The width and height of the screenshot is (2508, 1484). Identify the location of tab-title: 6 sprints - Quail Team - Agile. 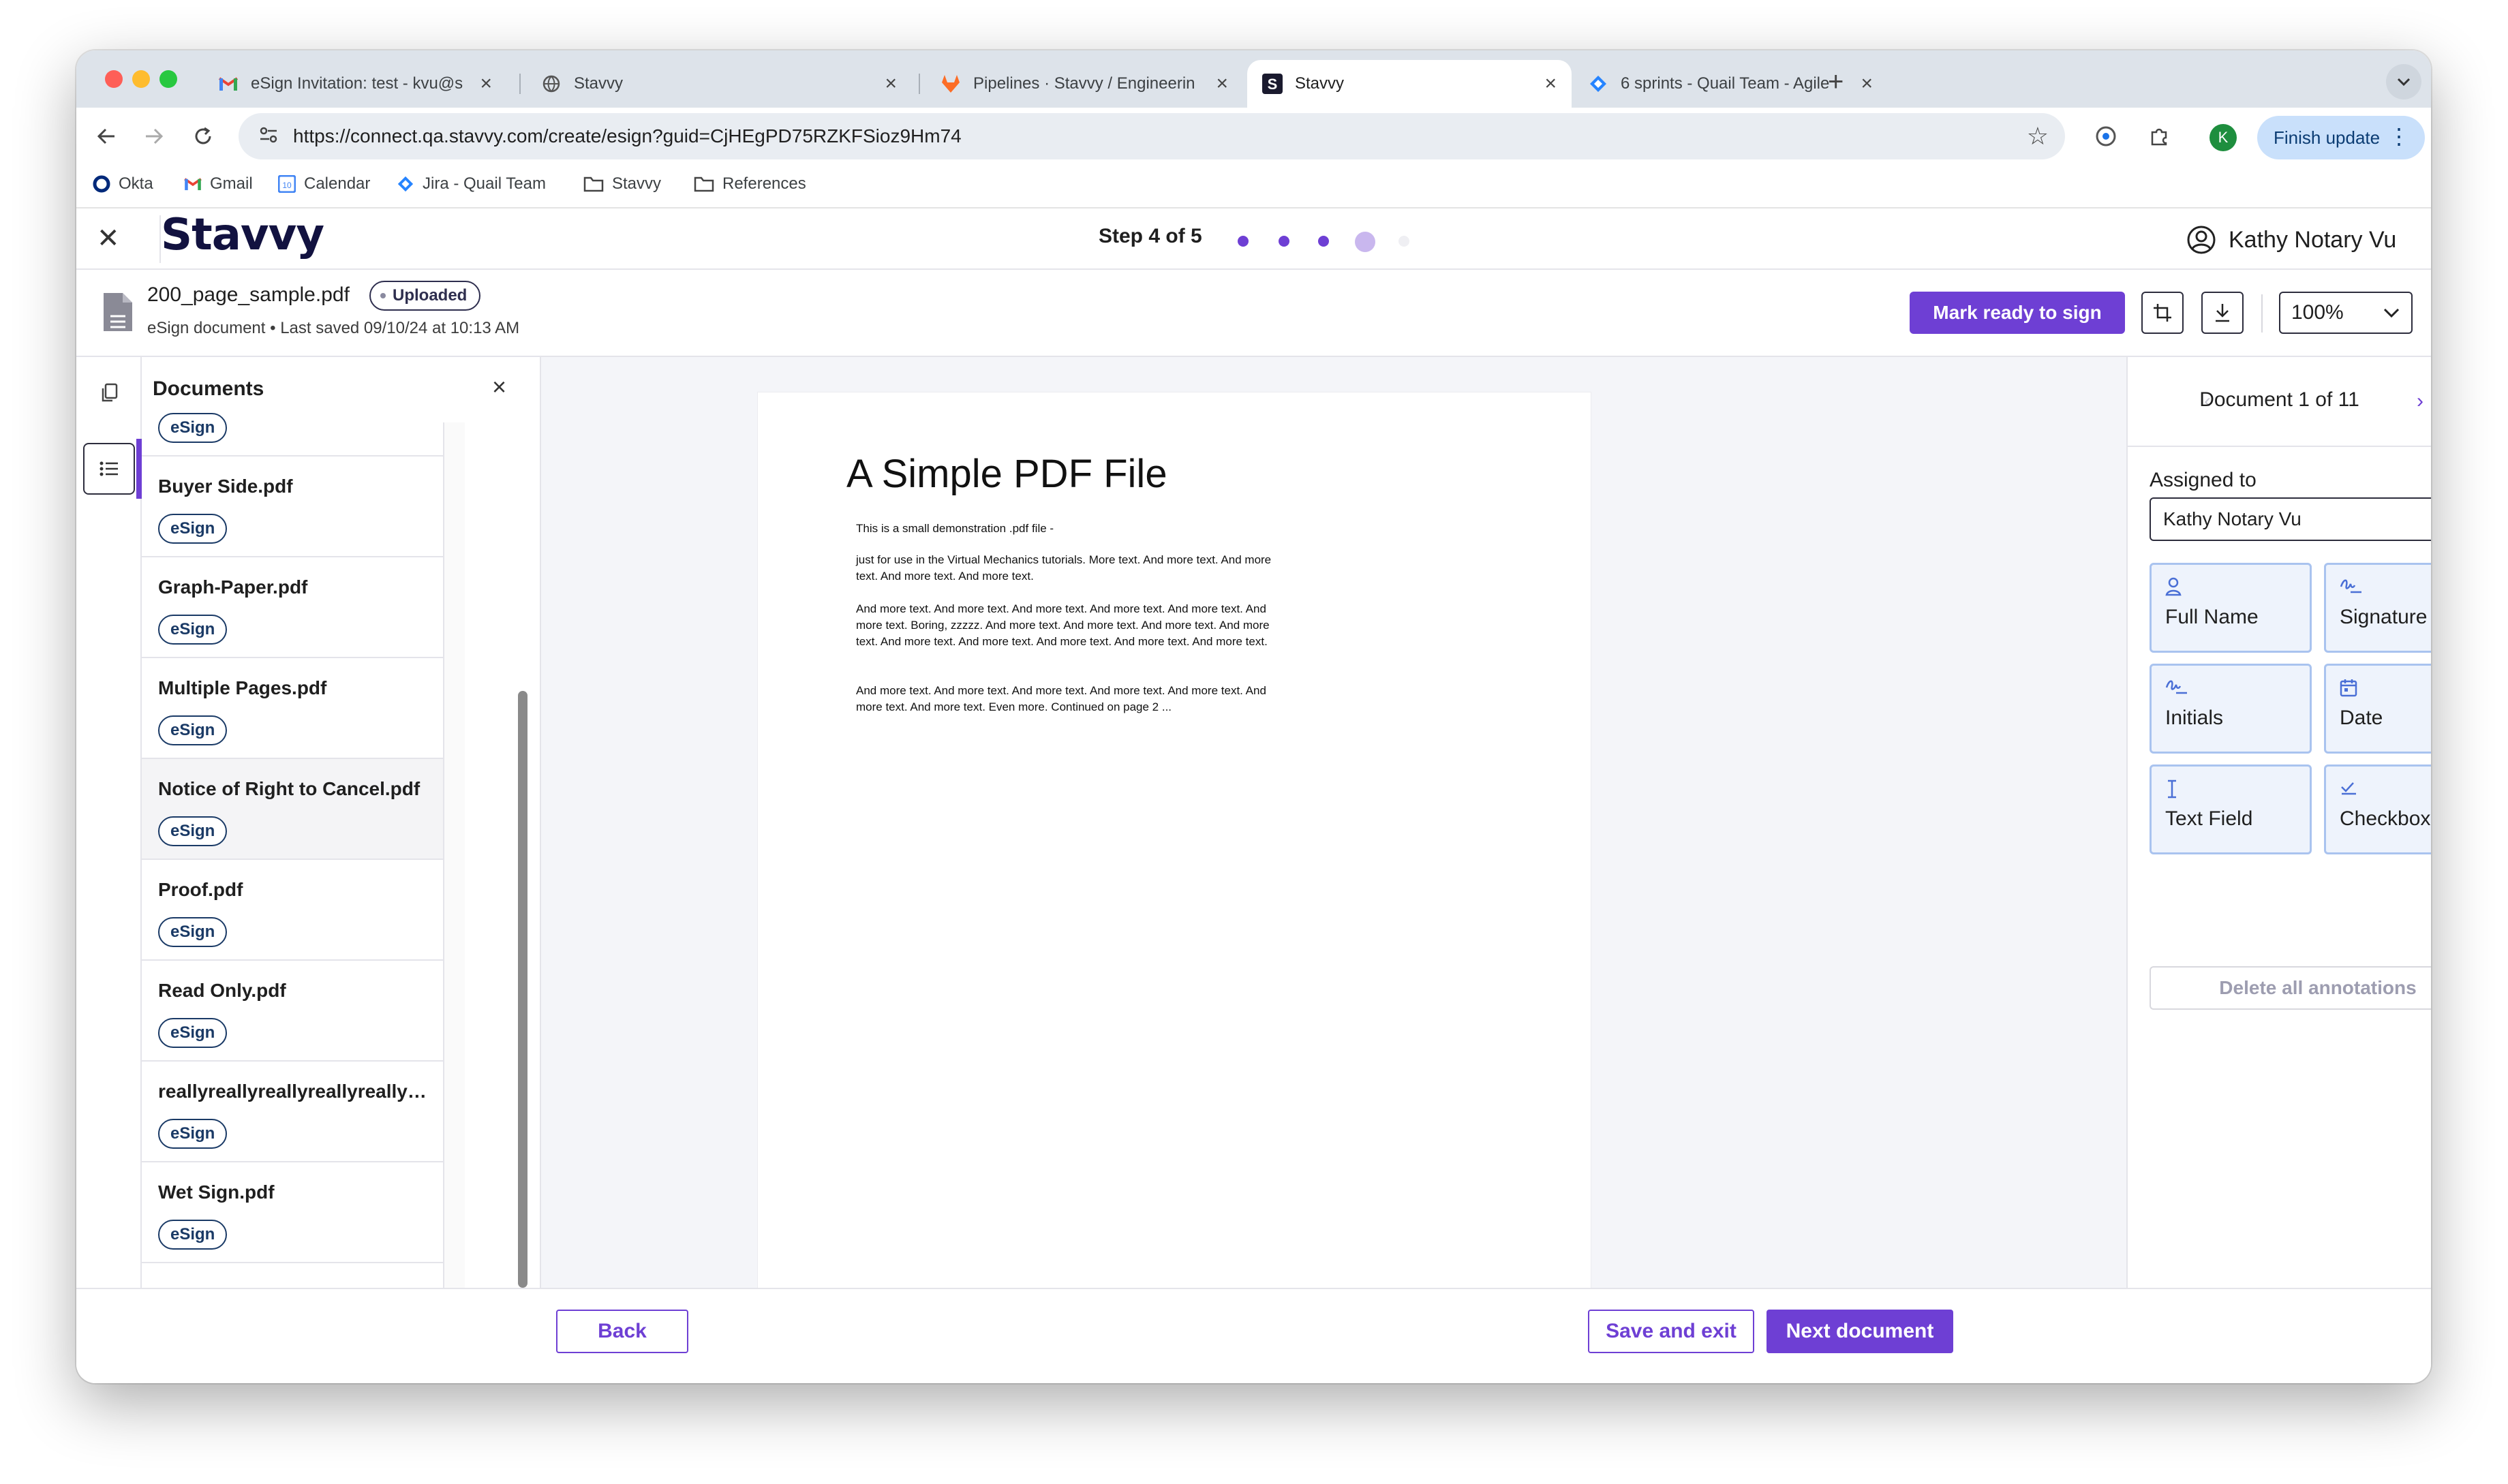
(1725, 84).